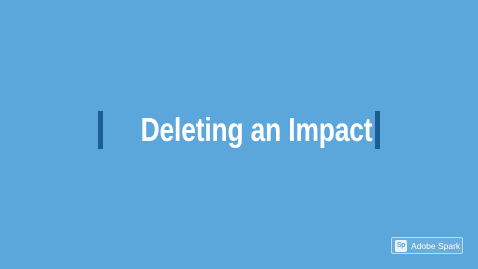  What do you see at coordinates (436, 245) in the screenshot?
I see `watermark-label: Adobe Spark` at bounding box center [436, 245].